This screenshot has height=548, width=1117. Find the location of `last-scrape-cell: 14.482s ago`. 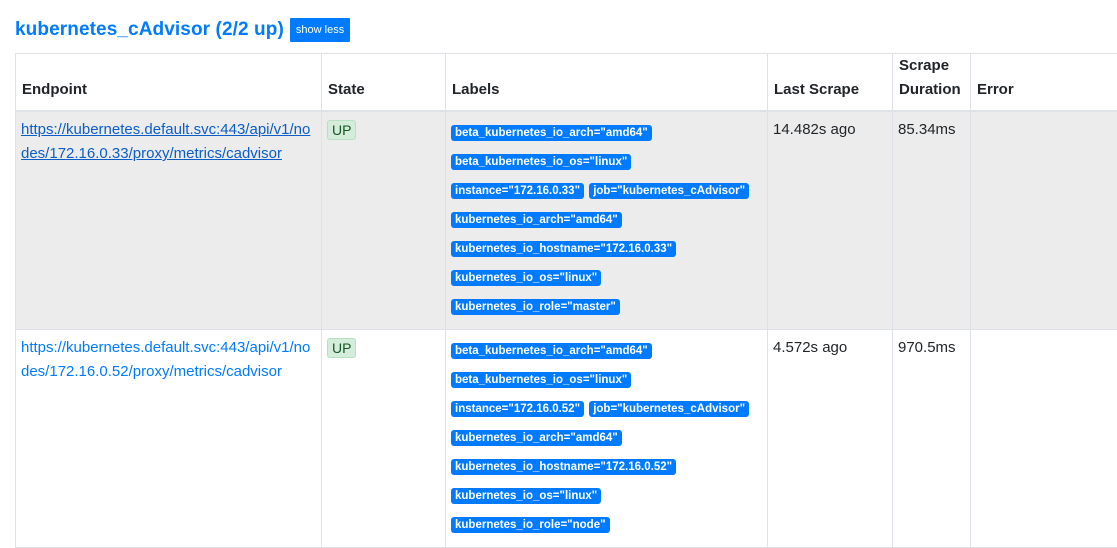

last-scrape-cell: 14.482s ago is located at coordinates (830, 220).